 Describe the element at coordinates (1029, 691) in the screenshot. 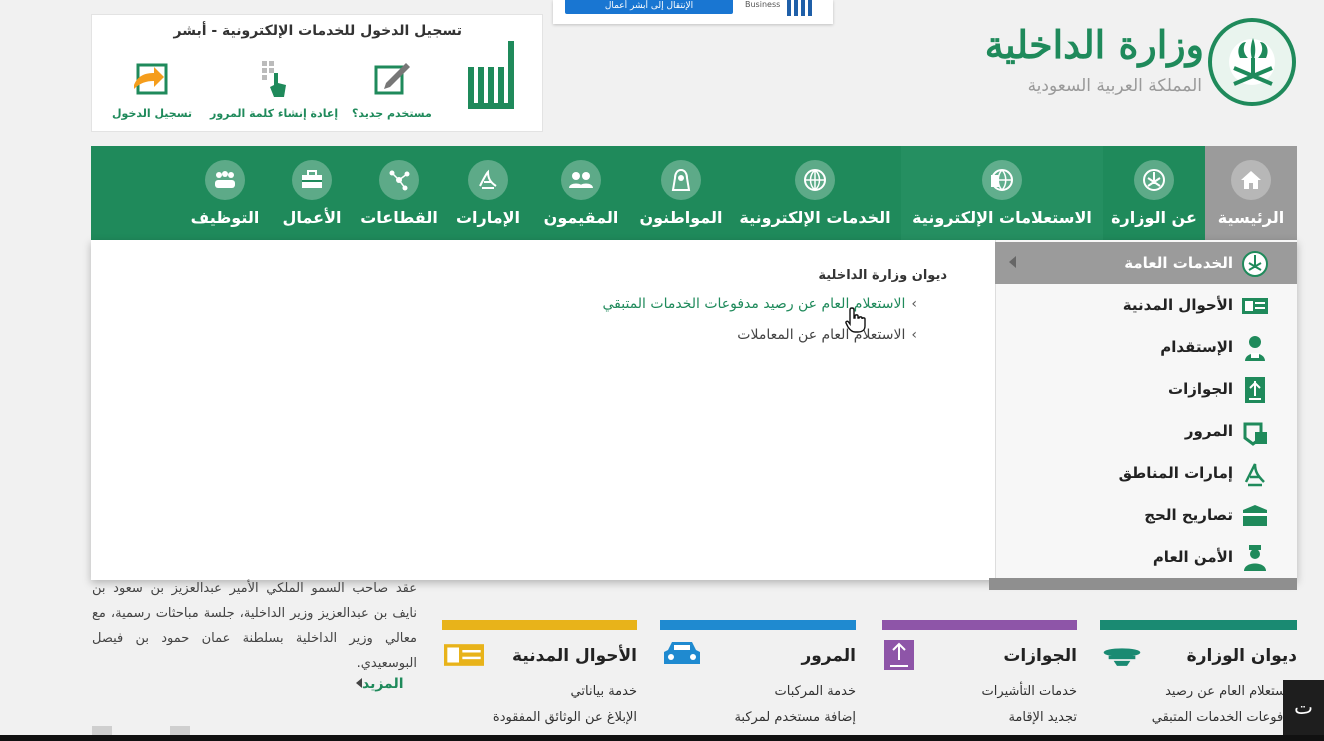

I see `card-link: خدمات التأشيرات` at that location.